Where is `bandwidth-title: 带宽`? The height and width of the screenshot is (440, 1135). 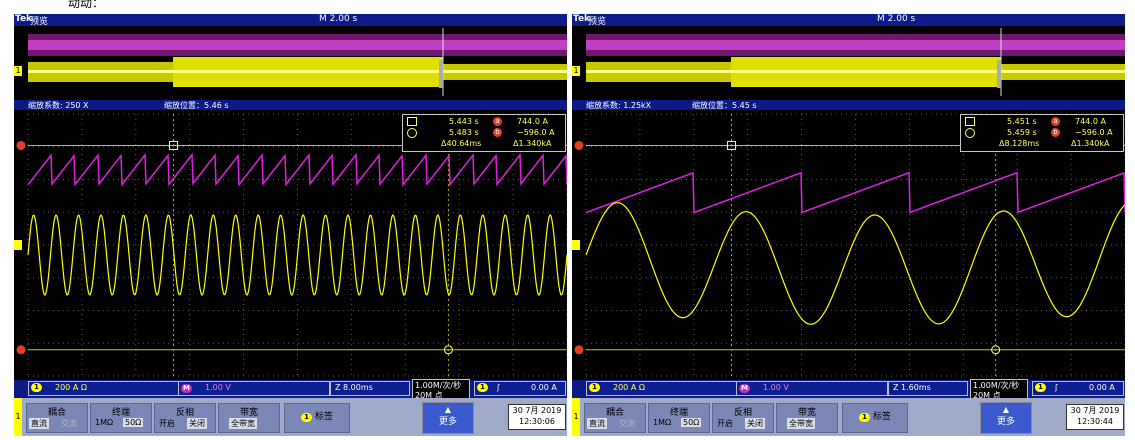
bandwidth-title: 带宽 is located at coordinates (806, 413).